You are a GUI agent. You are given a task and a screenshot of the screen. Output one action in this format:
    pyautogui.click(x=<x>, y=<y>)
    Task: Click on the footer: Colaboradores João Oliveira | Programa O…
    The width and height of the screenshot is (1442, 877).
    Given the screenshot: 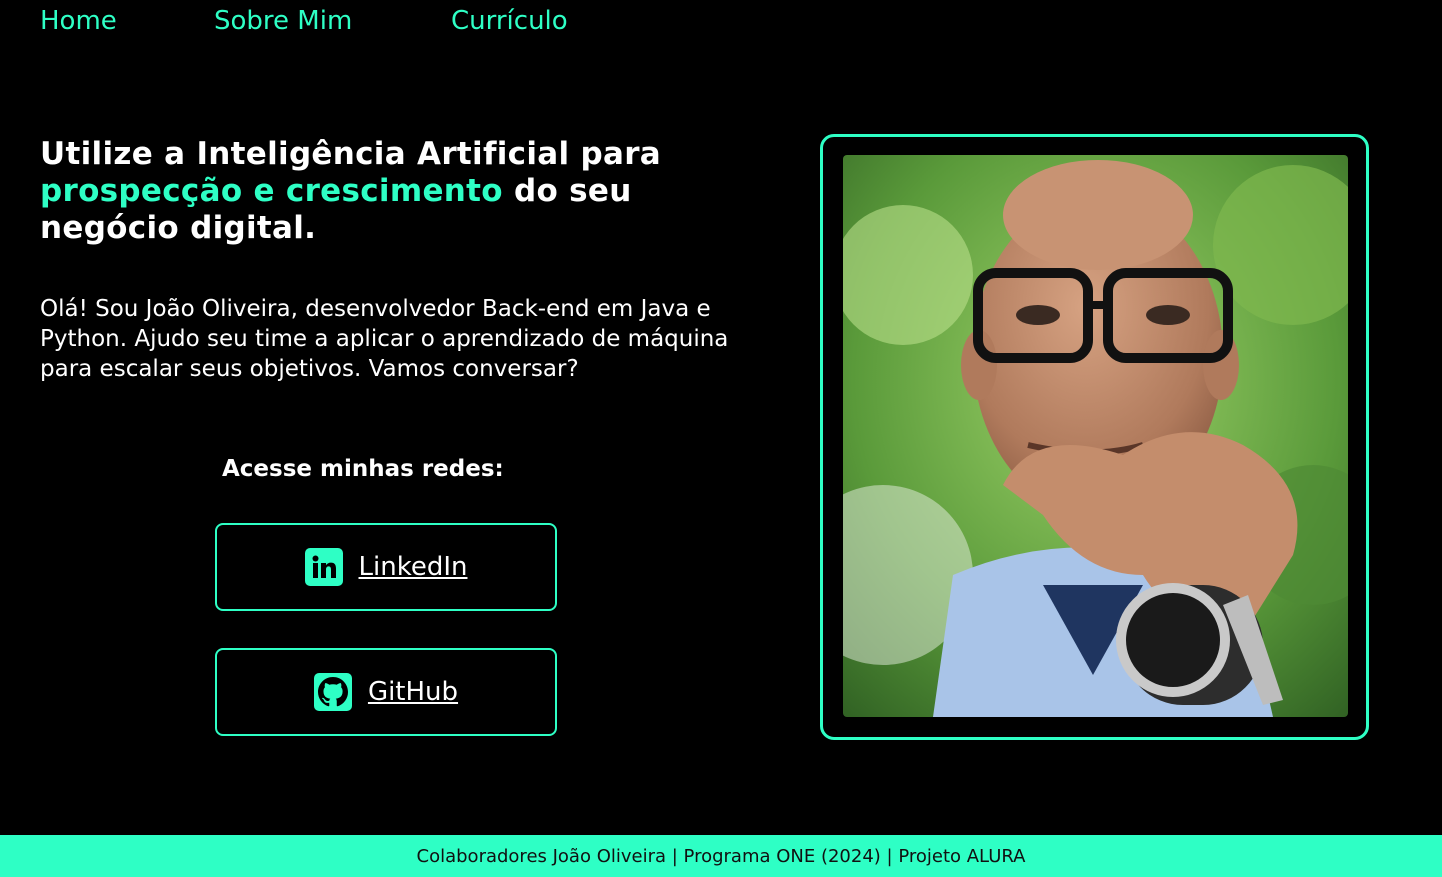 What is the action you would take?
    pyautogui.click(x=721, y=856)
    